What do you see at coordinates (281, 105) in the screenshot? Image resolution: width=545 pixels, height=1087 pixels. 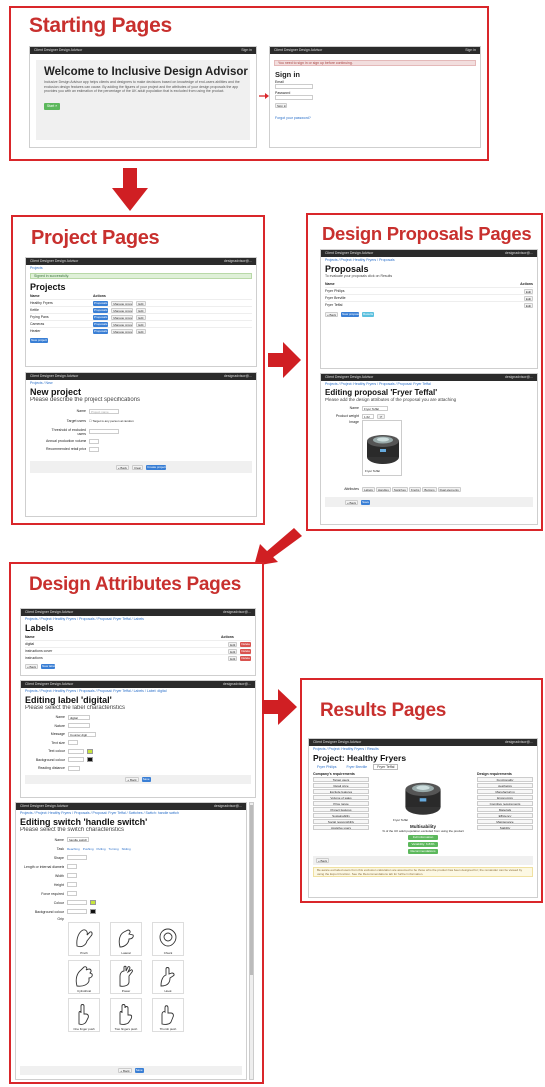 I see `signin-button: Sign in` at bounding box center [281, 105].